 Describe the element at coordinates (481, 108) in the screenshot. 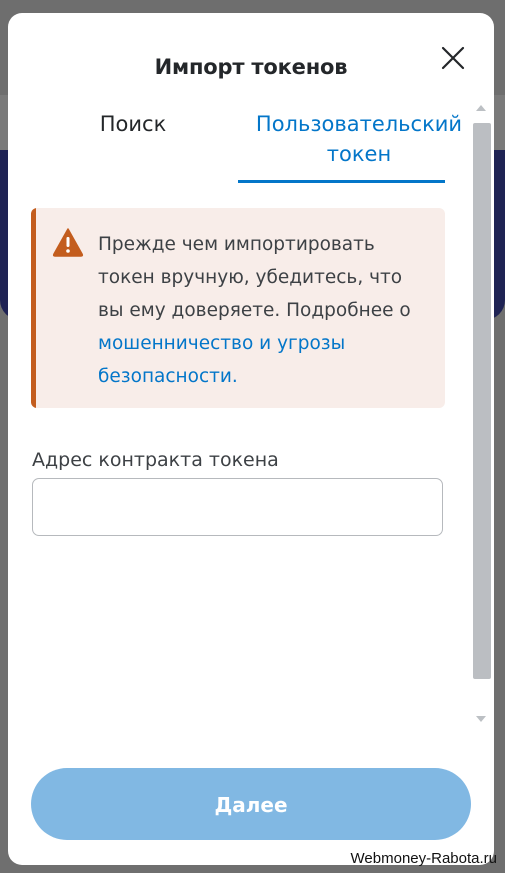

I see `scroll-up-arrow` at that location.